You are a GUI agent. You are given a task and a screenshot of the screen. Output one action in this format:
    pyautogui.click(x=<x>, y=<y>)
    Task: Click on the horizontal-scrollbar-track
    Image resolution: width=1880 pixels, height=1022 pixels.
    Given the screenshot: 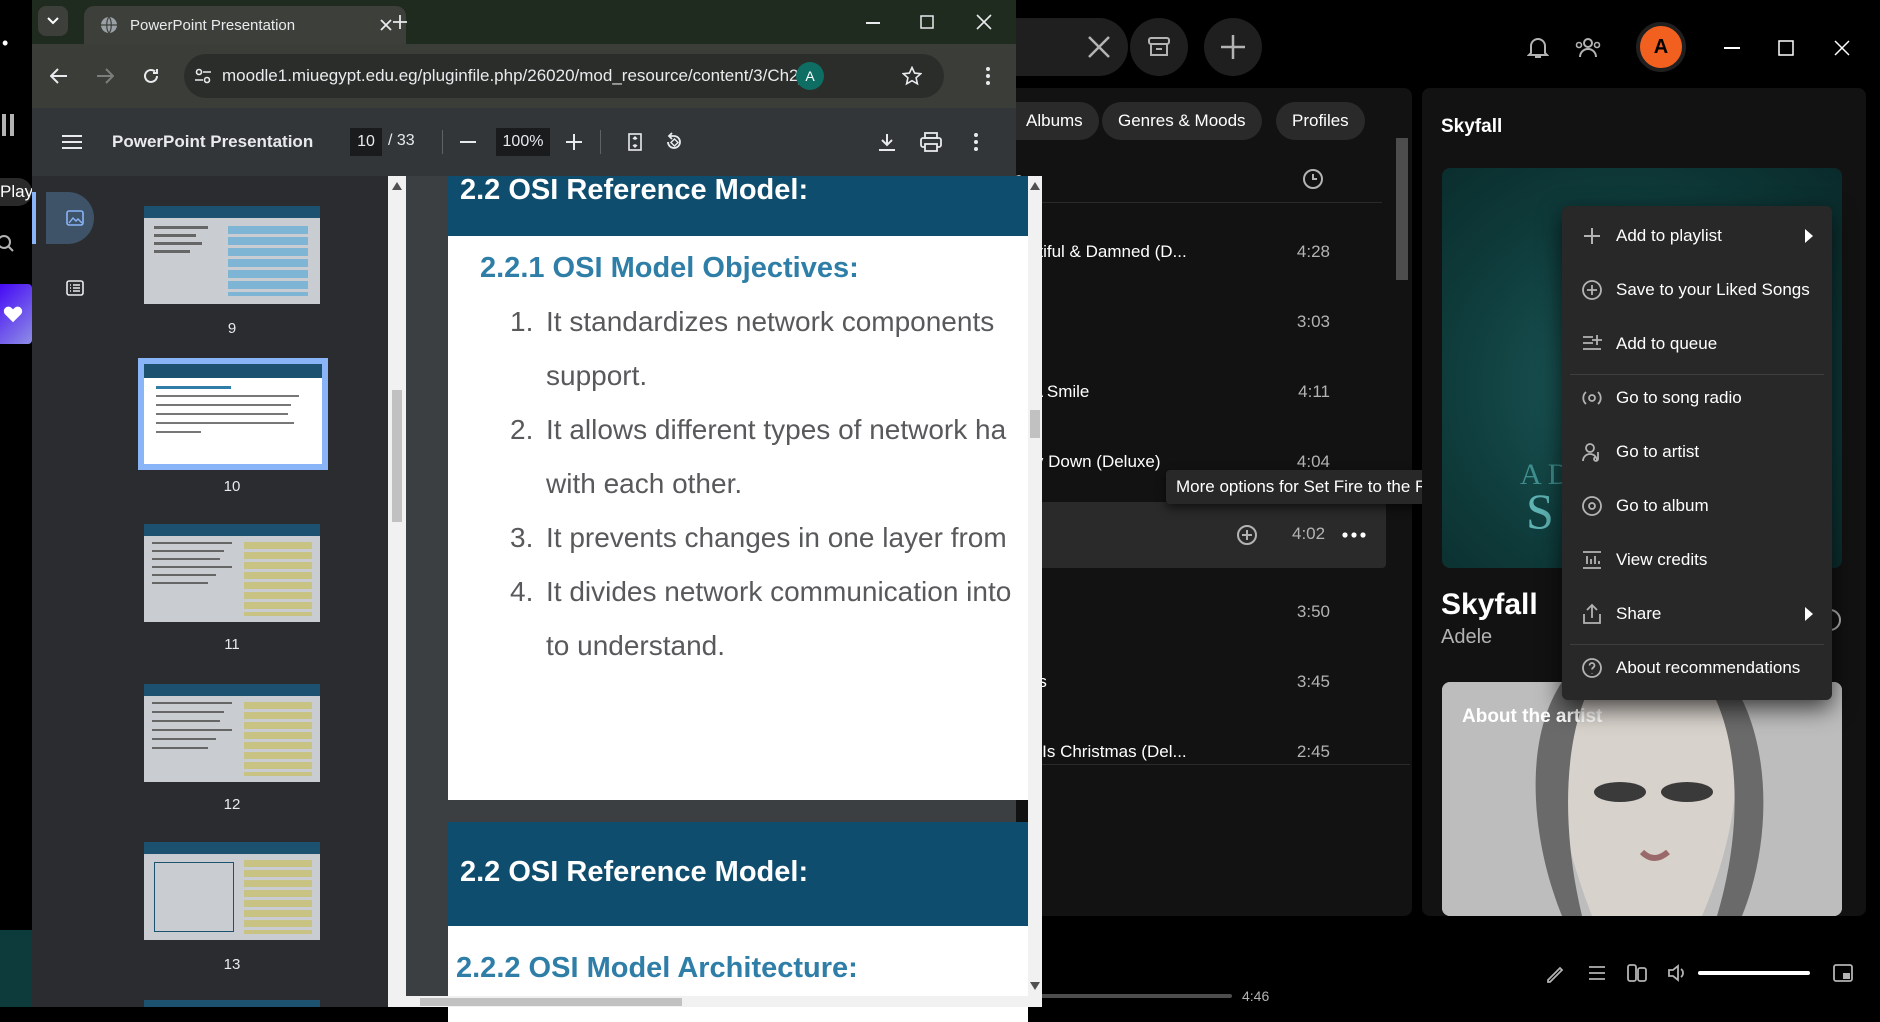 What is the action you would take?
    pyautogui.click(x=717, y=1001)
    